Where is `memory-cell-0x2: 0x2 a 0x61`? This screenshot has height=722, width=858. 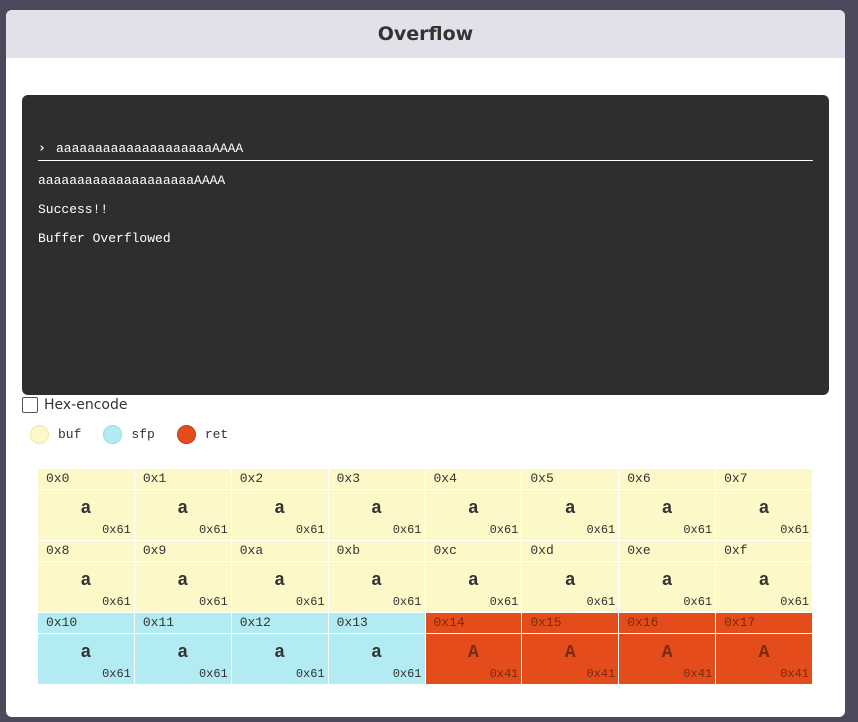 memory-cell-0x2: 0x2 a 0x61 is located at coordinates (279, 504).